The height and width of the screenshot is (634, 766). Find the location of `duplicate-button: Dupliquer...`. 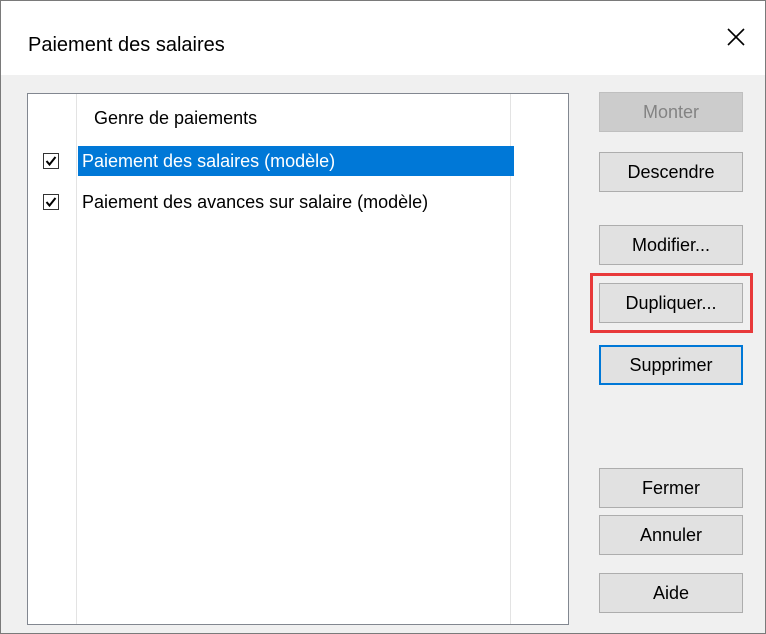

duplicate-button: Dupliquer... is located at coordinates (671, 303).